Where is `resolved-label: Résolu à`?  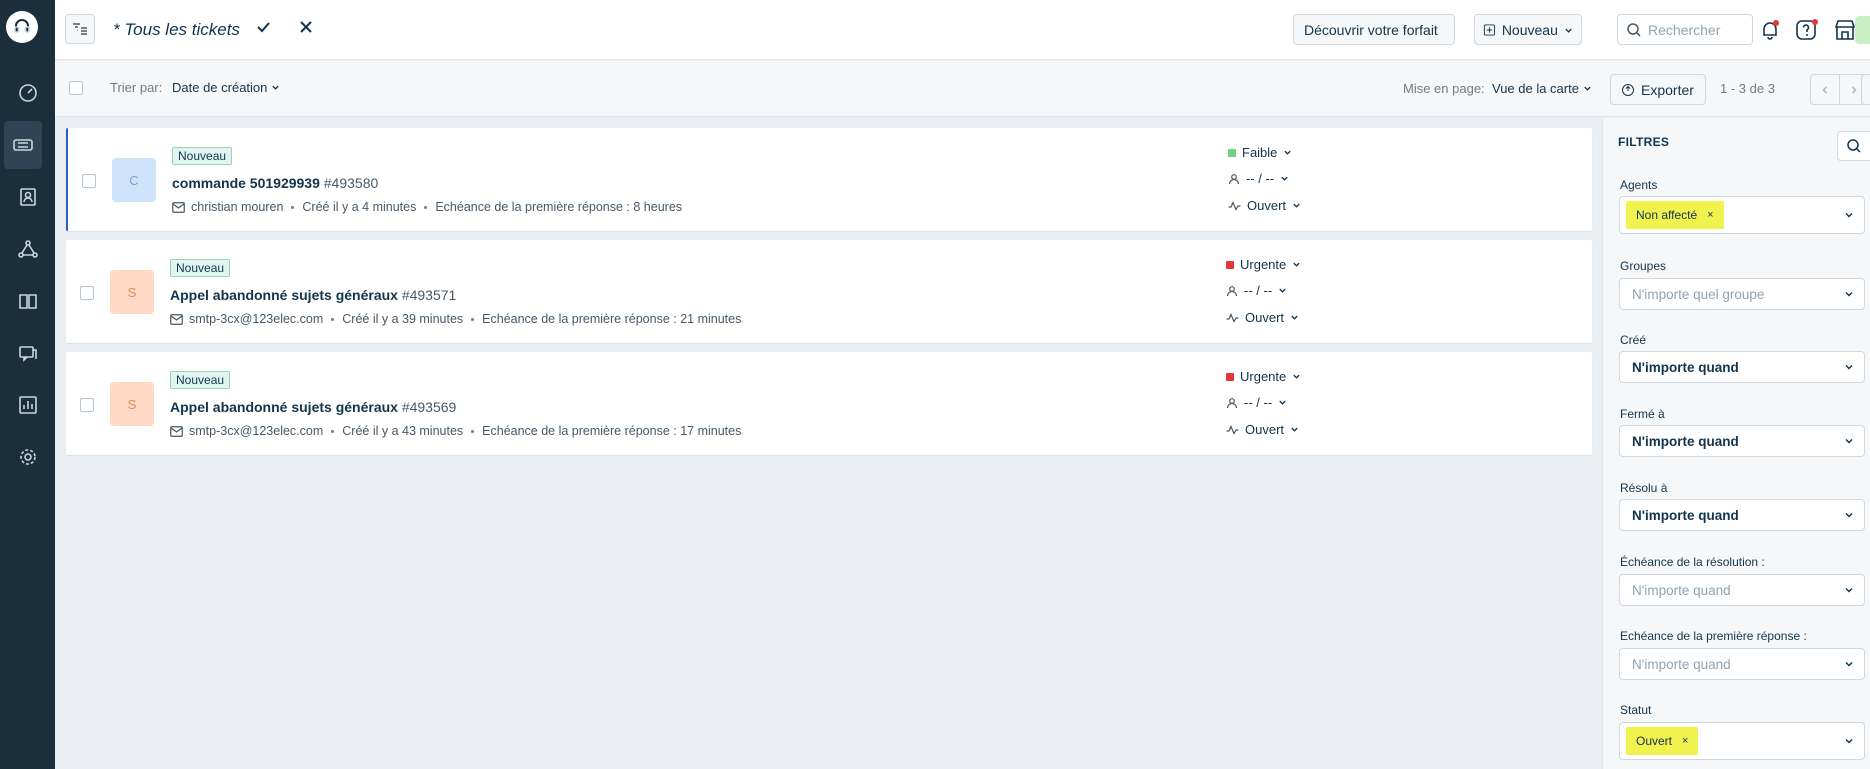 resolved-label: Résolu à is located at coordinates (1644, 488).